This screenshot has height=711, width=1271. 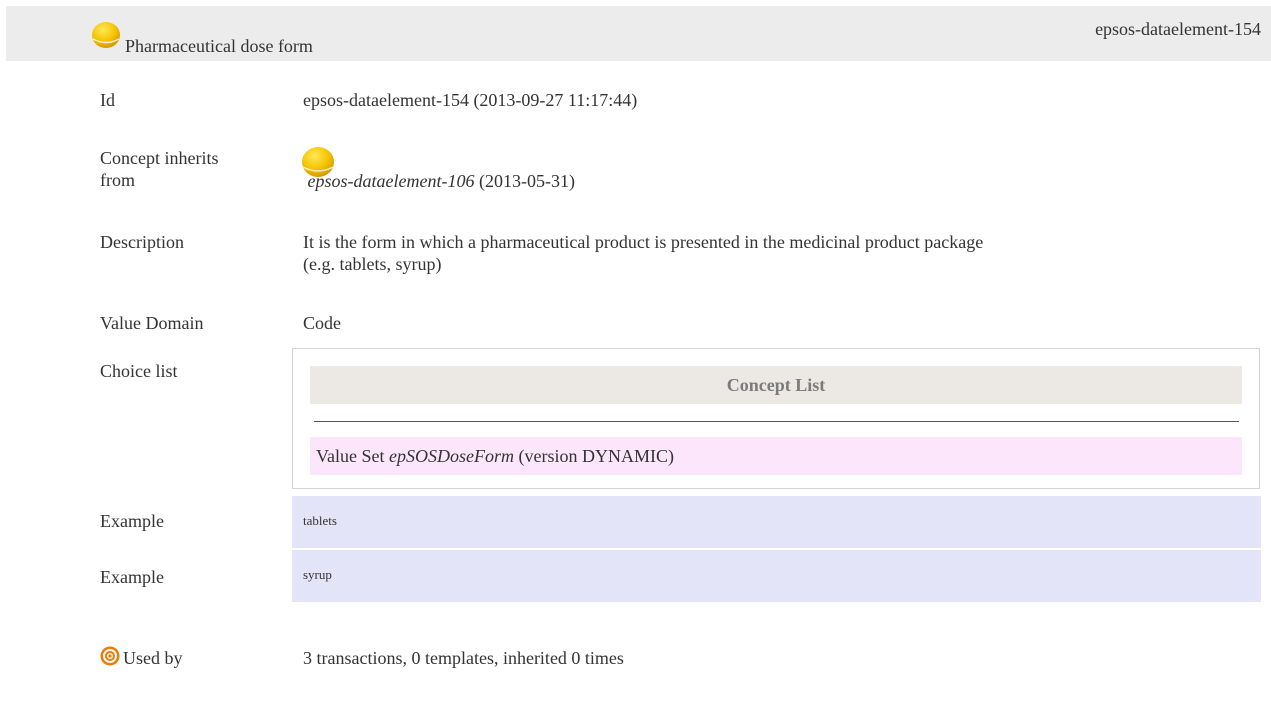 I want to click on valueset-prefix: Value Set, so click(x=350, y=456).